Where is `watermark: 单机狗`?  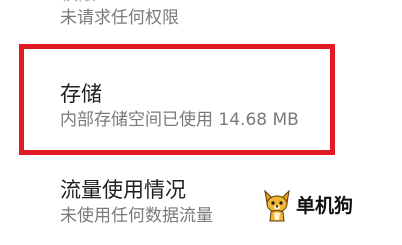 watermark: 单机狗 is located at coordinates (307, 206).